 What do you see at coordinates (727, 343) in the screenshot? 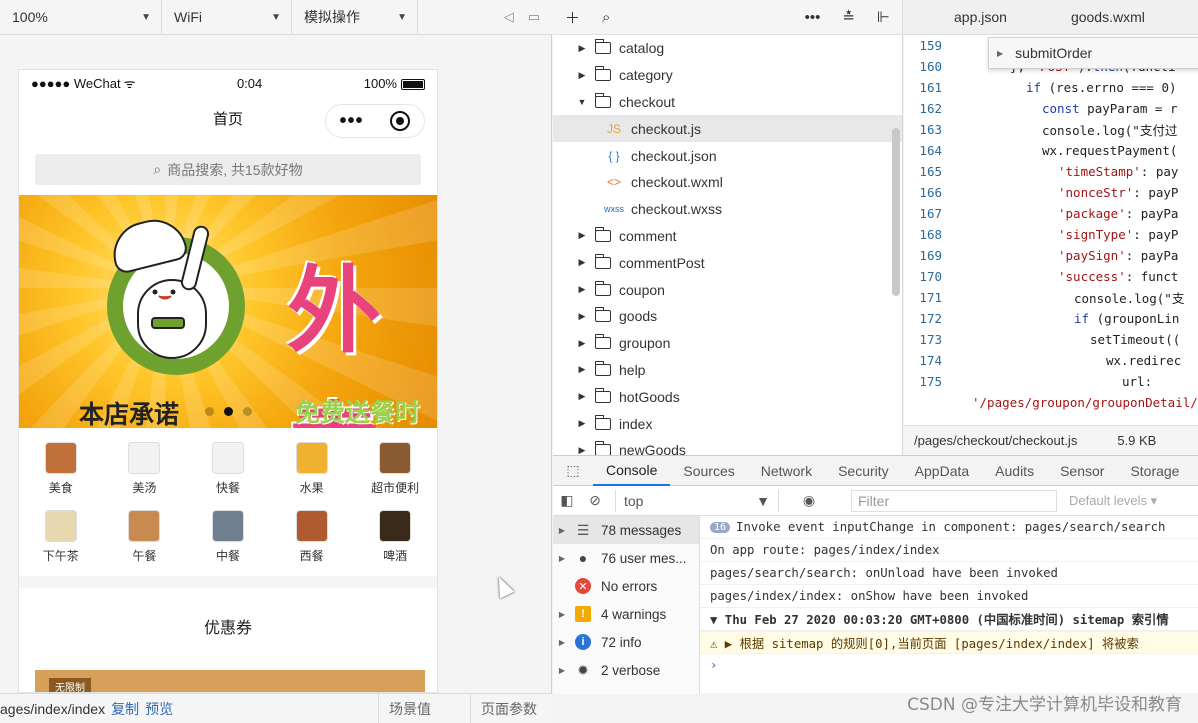
I see `folder-item: ▶ groupon` at bounding box center [727, 343].